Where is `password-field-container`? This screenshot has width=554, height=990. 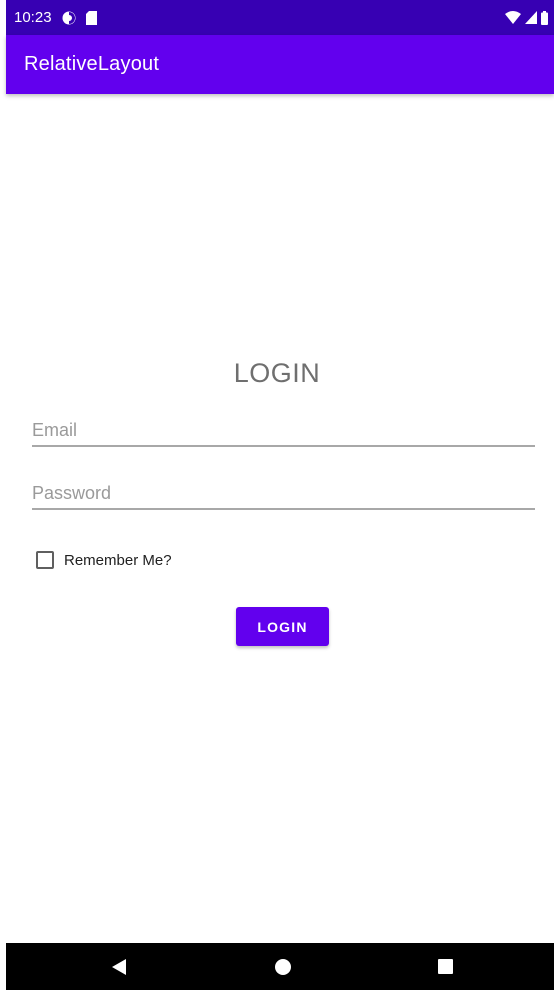 password-field-container is located at coordinates (283, 494).